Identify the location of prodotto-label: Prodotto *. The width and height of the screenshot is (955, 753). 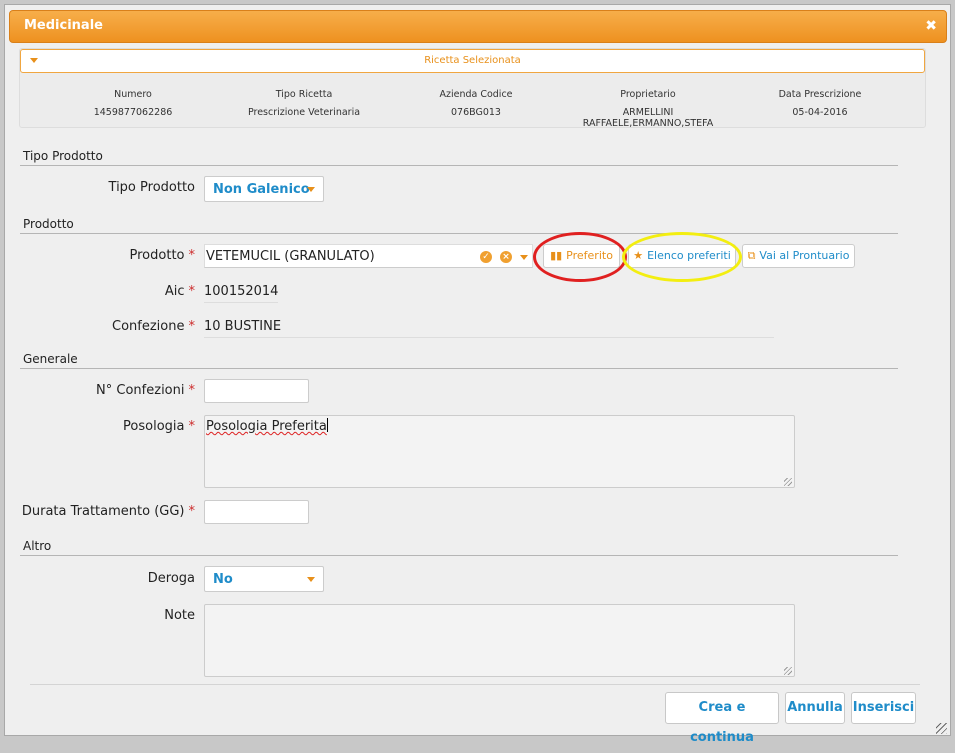
(97, 255).